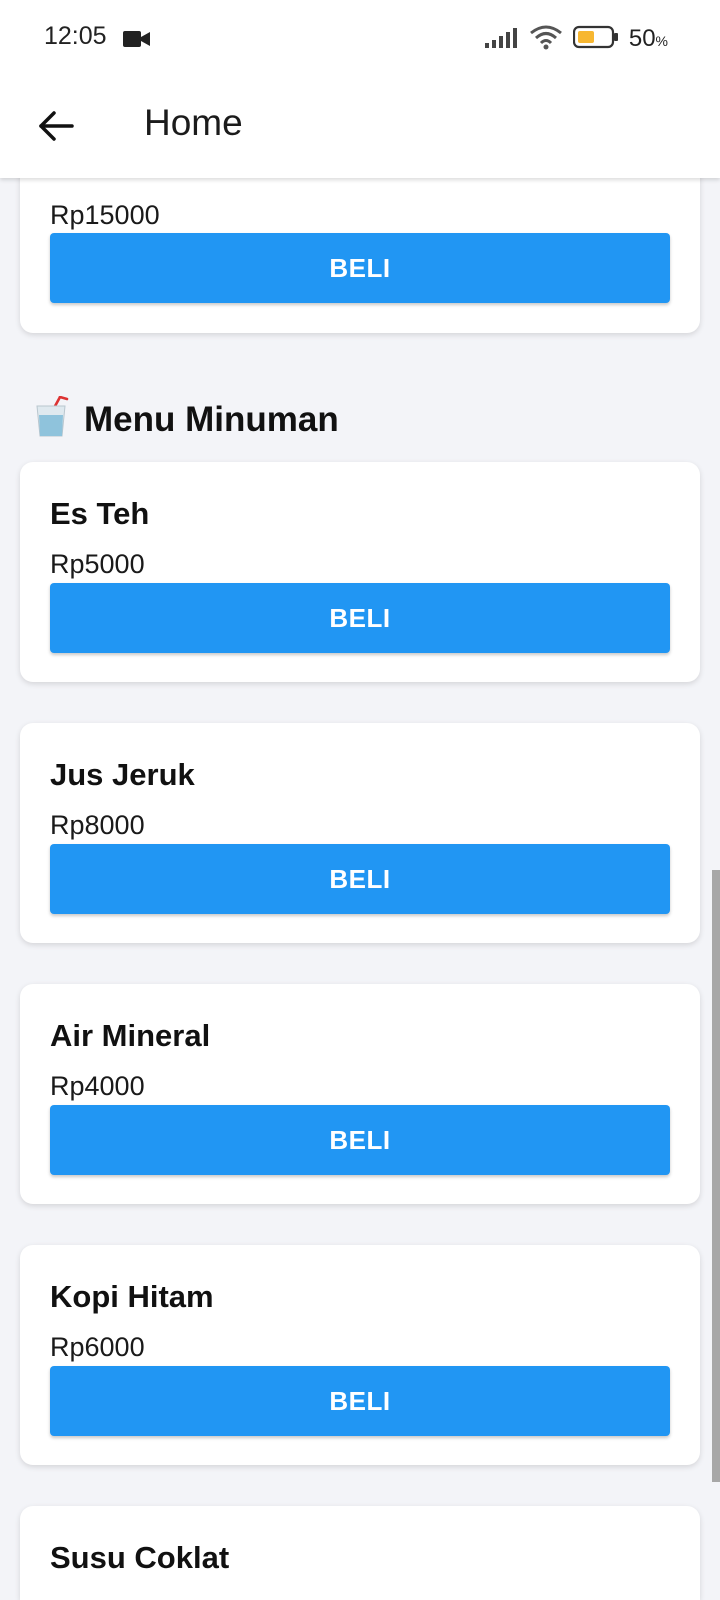 The width and height of the screenshot is (720, 1600). What do you see at coordinates (360, 128) in the screenshot?
I see `app-bar: Home` at bounding box center [360, 128].